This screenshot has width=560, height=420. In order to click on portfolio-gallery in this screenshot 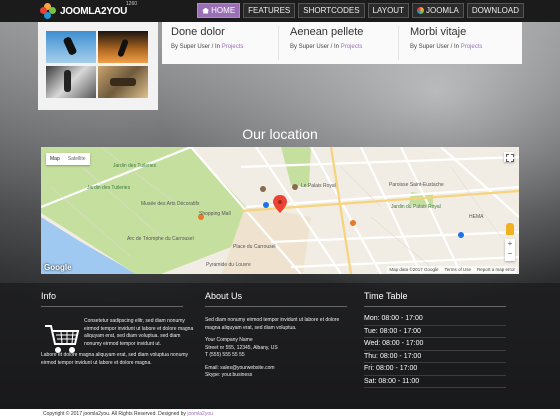, I will do `click(98, 66)`.